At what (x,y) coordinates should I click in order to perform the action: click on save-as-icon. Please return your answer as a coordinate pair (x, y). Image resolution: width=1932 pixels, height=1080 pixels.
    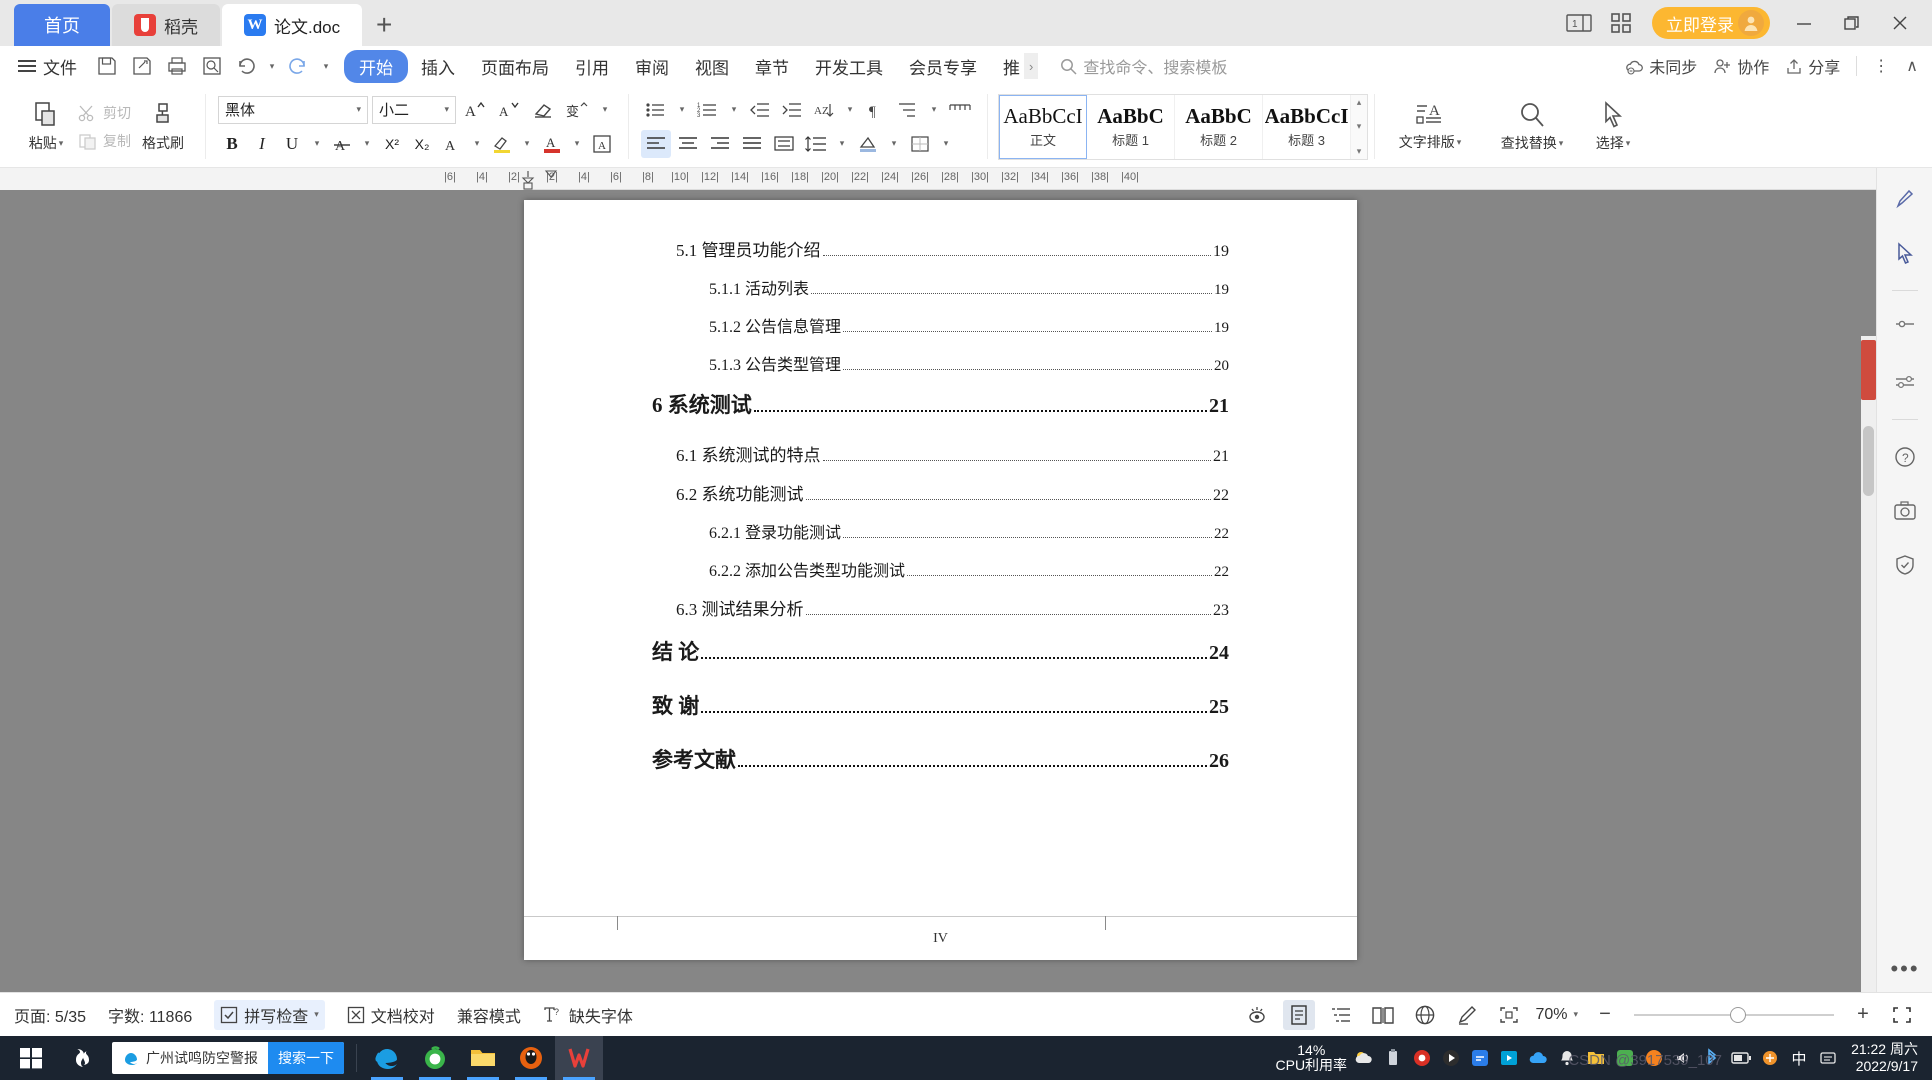
    Looking at the image, I should click on (142, 66).